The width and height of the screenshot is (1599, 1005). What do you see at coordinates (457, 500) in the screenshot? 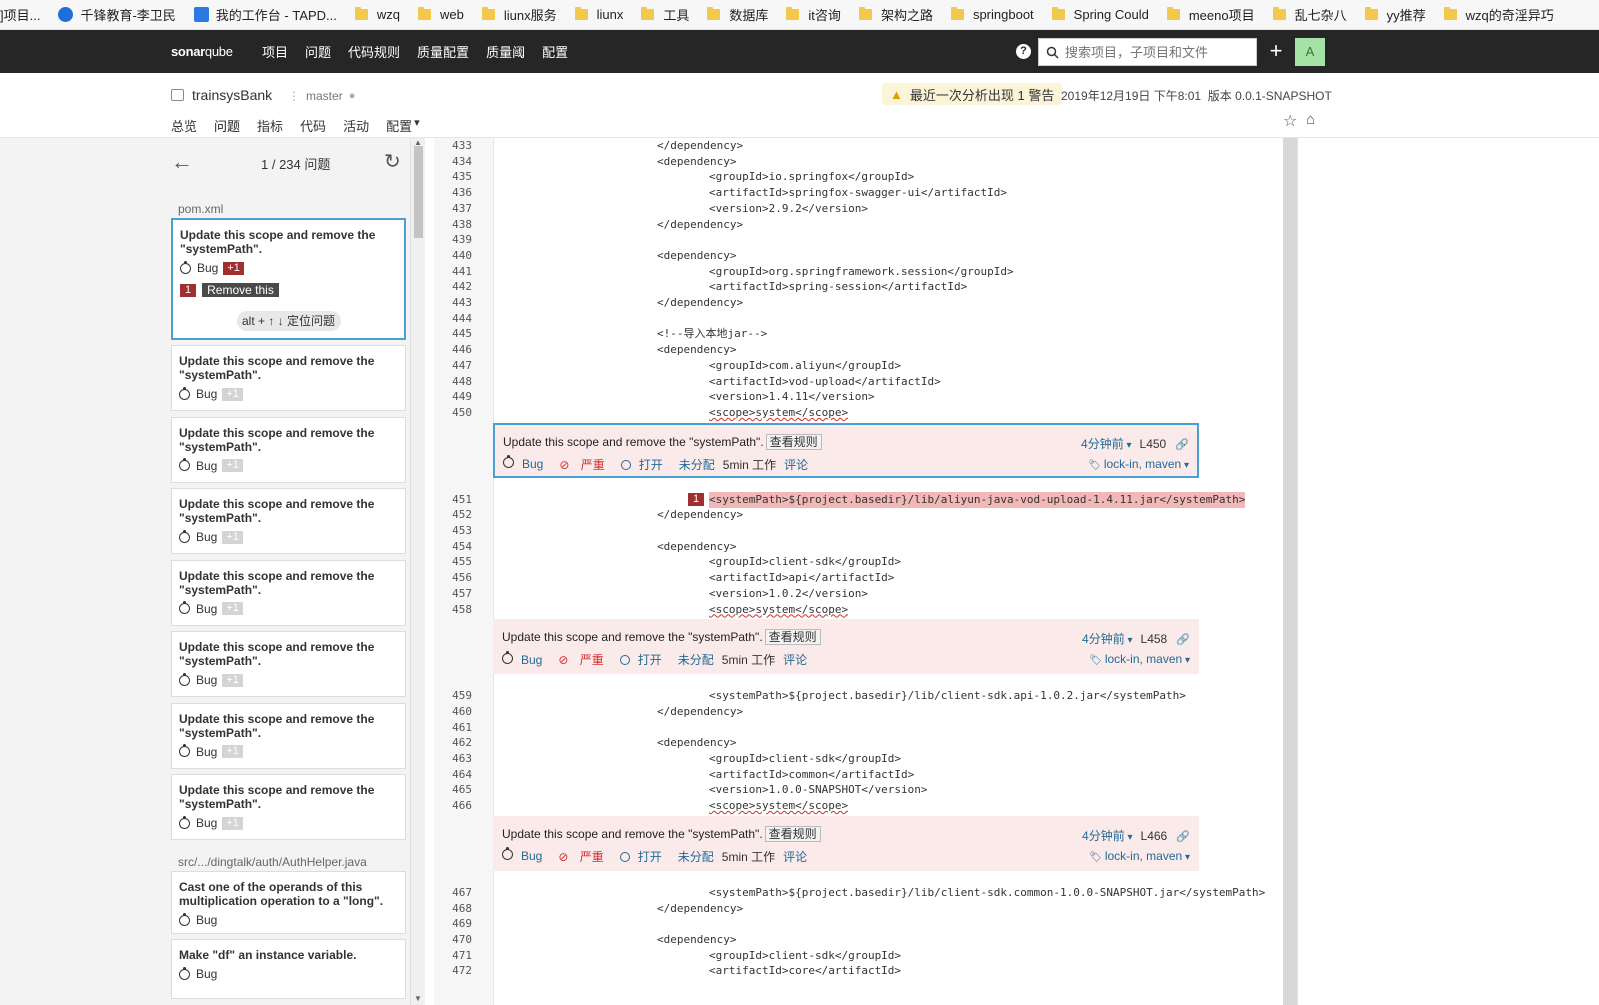
I see `line-number: 451` at bounding box center [457, 500].